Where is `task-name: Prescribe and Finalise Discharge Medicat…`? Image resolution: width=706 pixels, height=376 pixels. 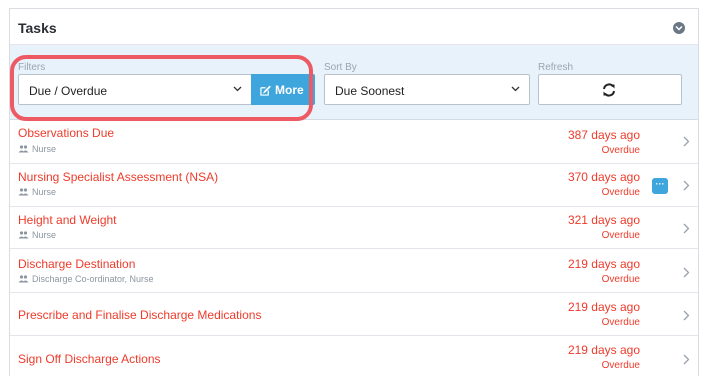 task-name: Prescribe and Finalise Discharge Medicat… is located at coordinates (140, 315).